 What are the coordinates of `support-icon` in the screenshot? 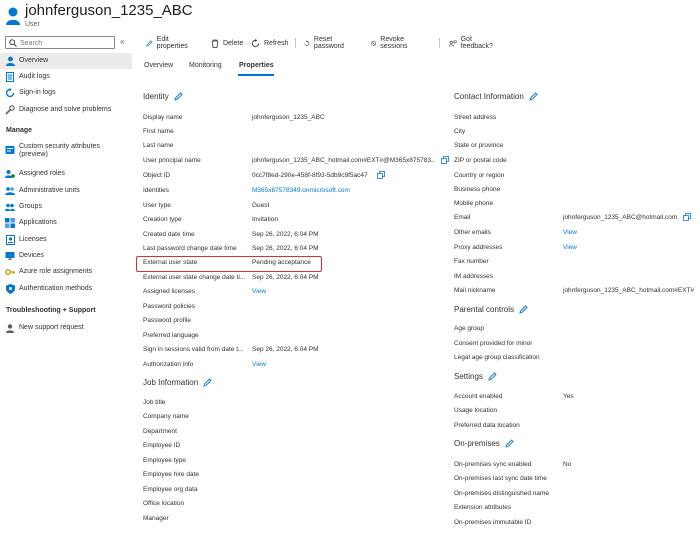 It's located at (10, 328).